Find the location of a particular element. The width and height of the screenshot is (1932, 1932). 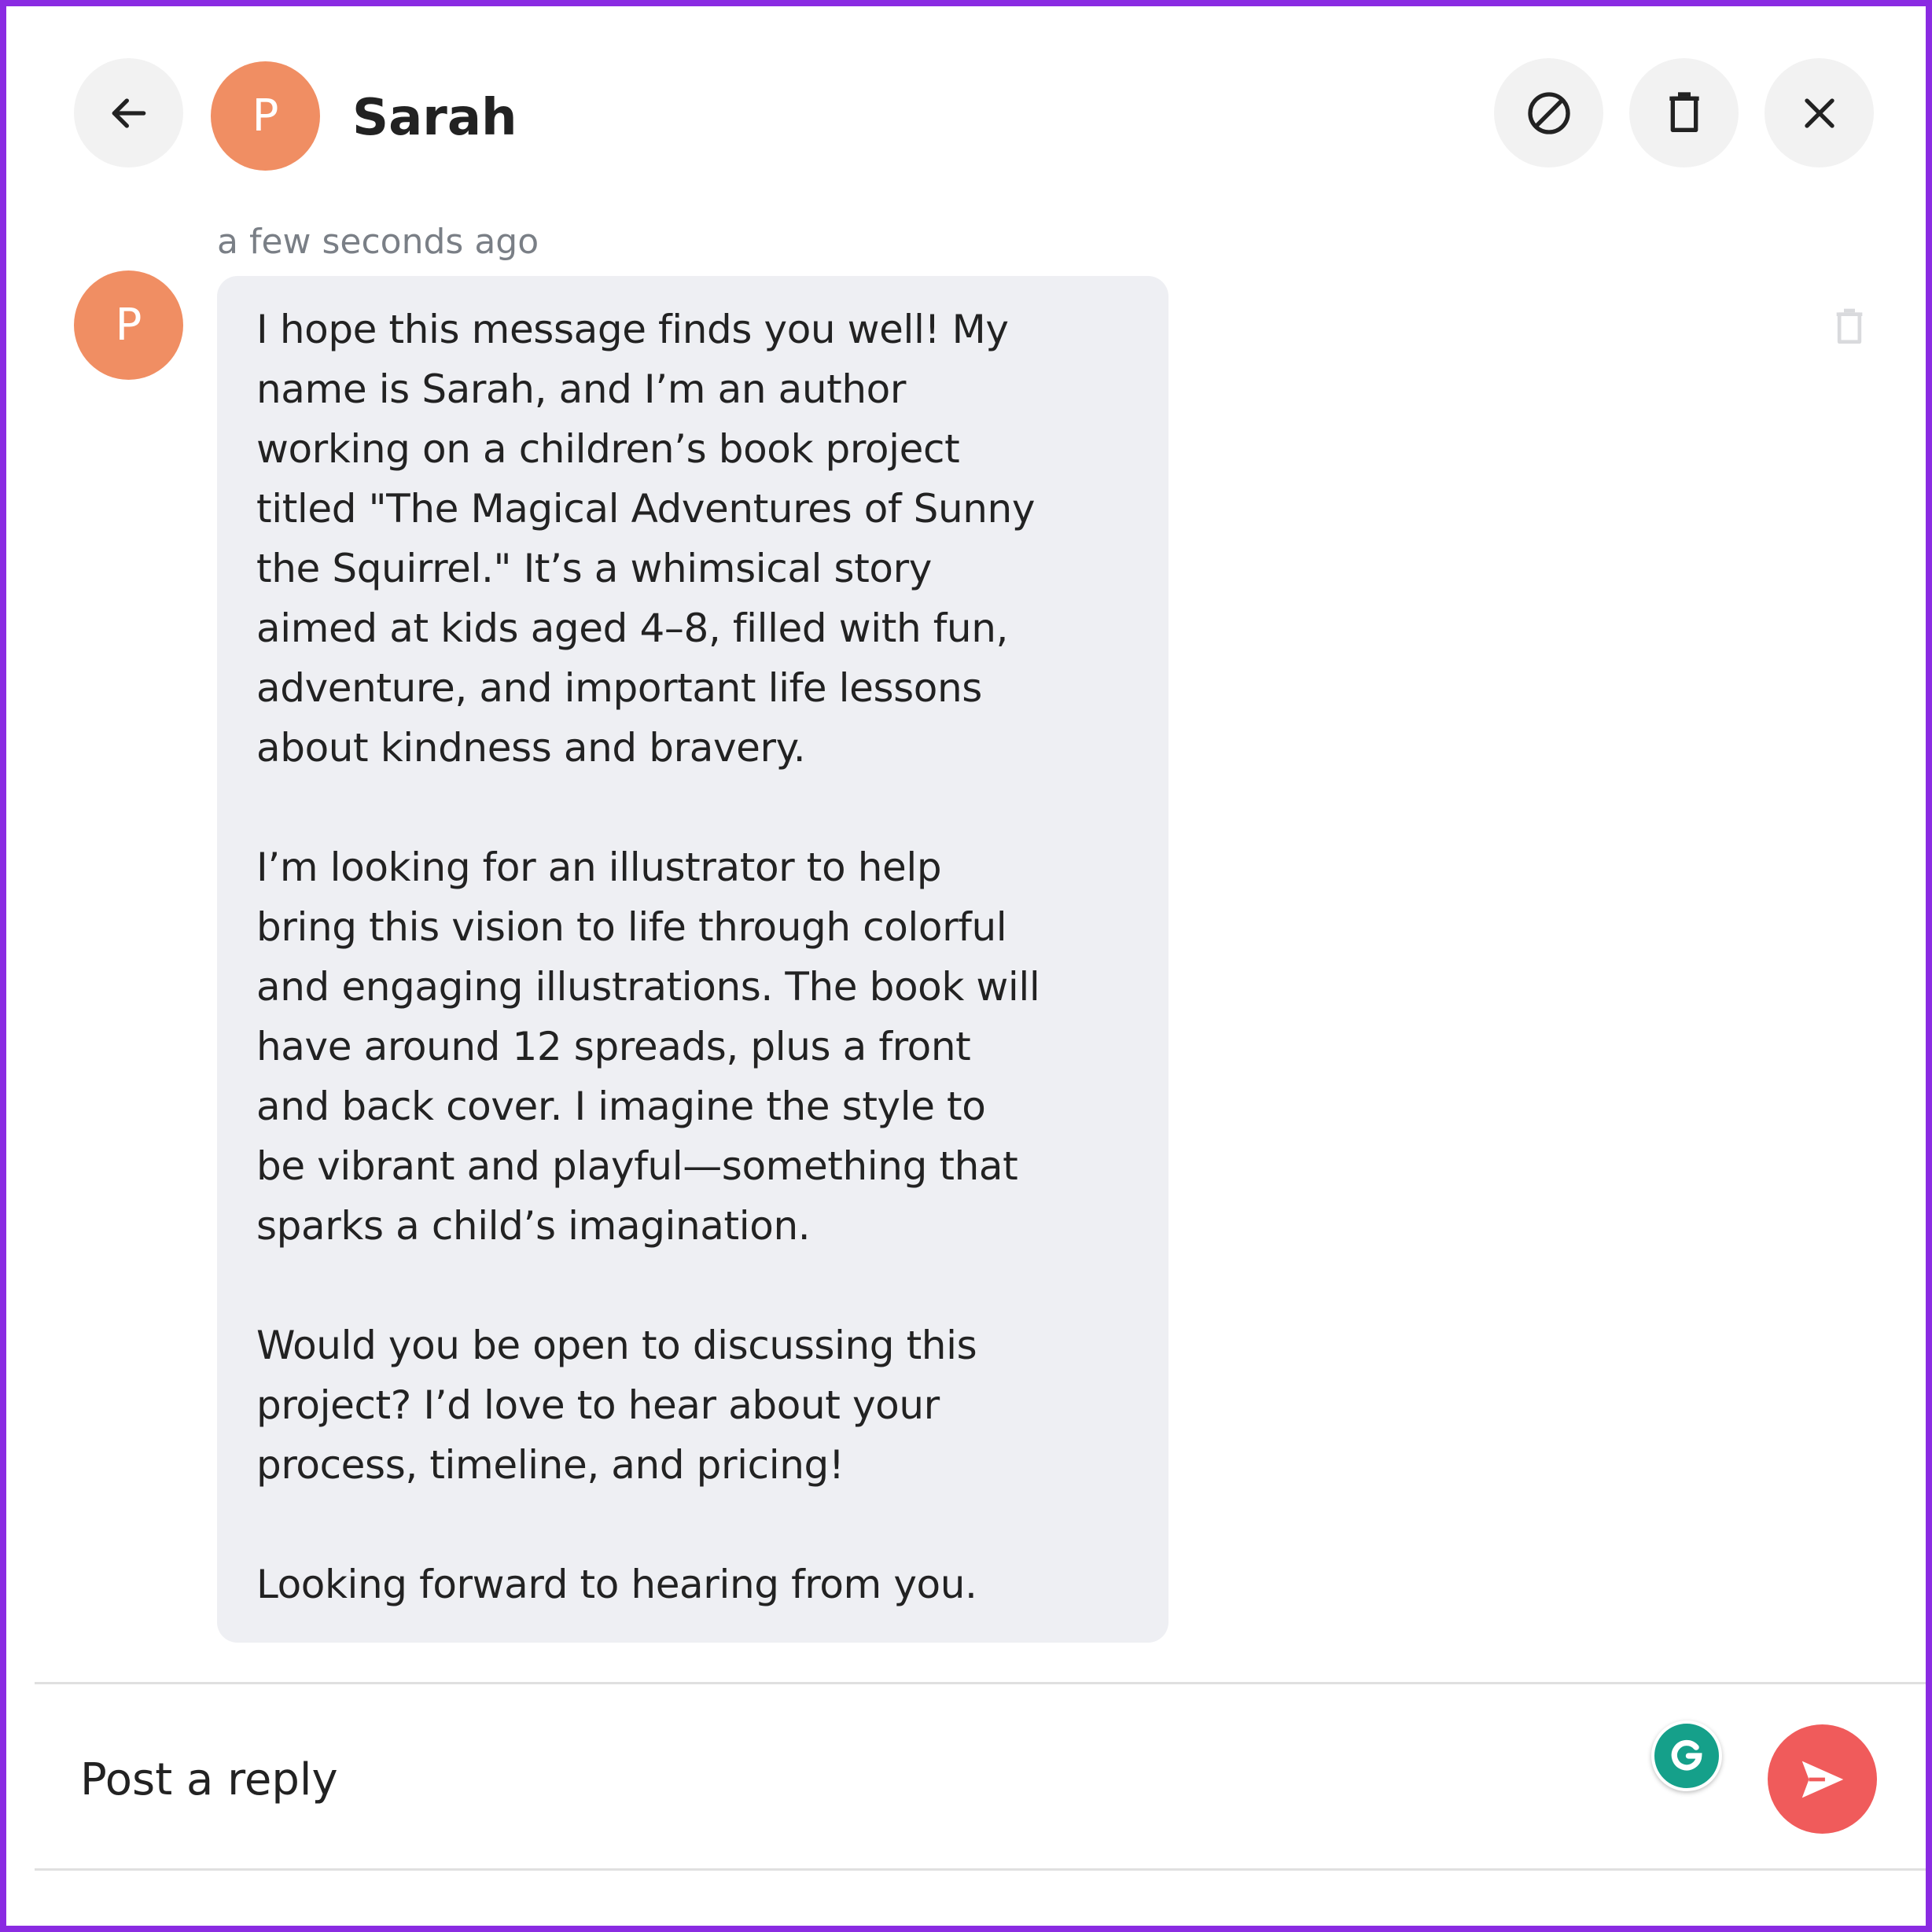

send-button is located at coordinates (1822, 1779).